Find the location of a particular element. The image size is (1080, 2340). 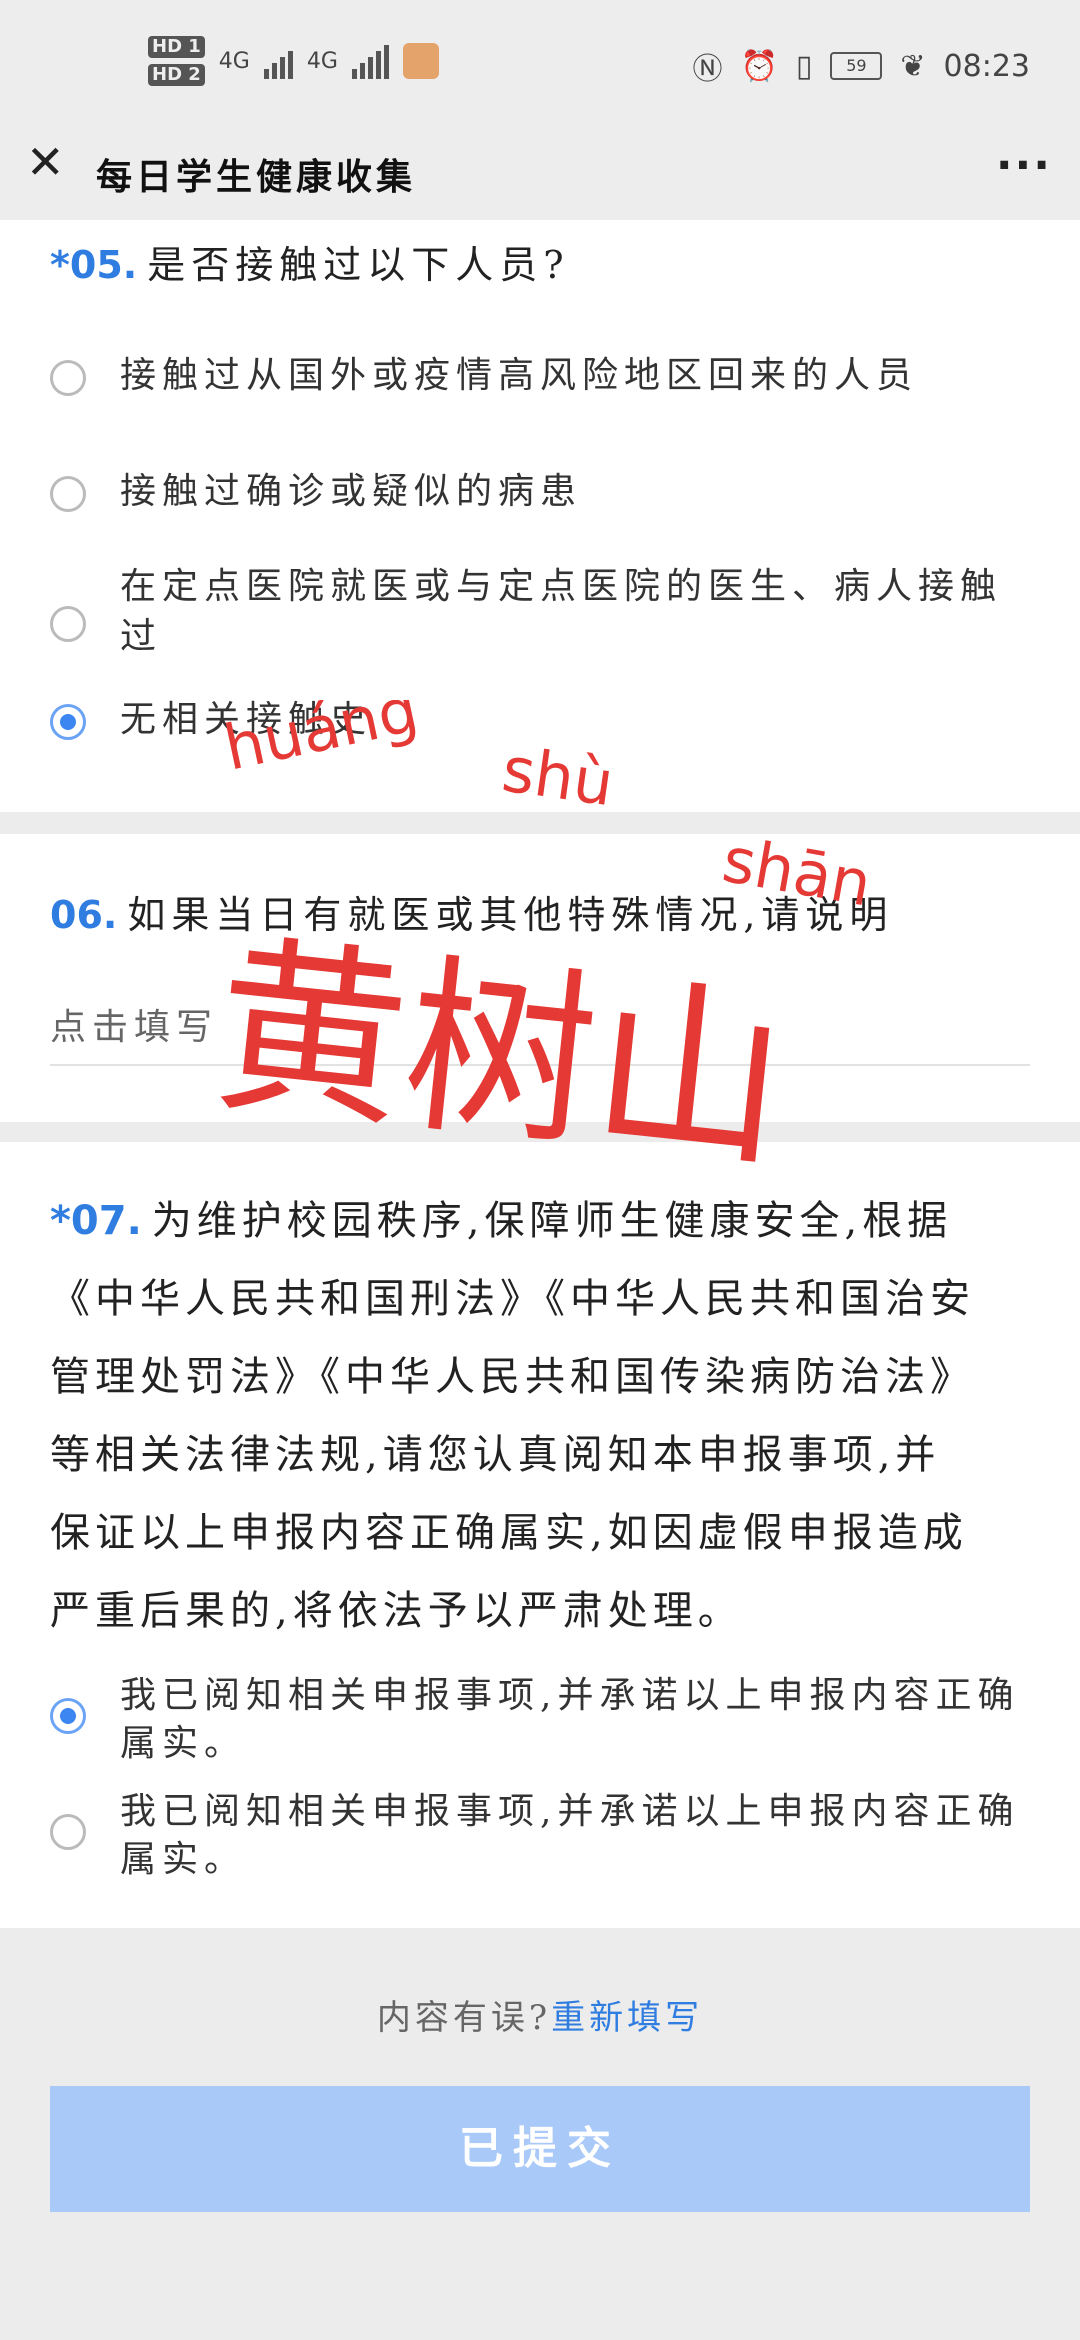

q05-option-2: 接触过确诊或疑似的病患 is located at coordinates (545, 492).